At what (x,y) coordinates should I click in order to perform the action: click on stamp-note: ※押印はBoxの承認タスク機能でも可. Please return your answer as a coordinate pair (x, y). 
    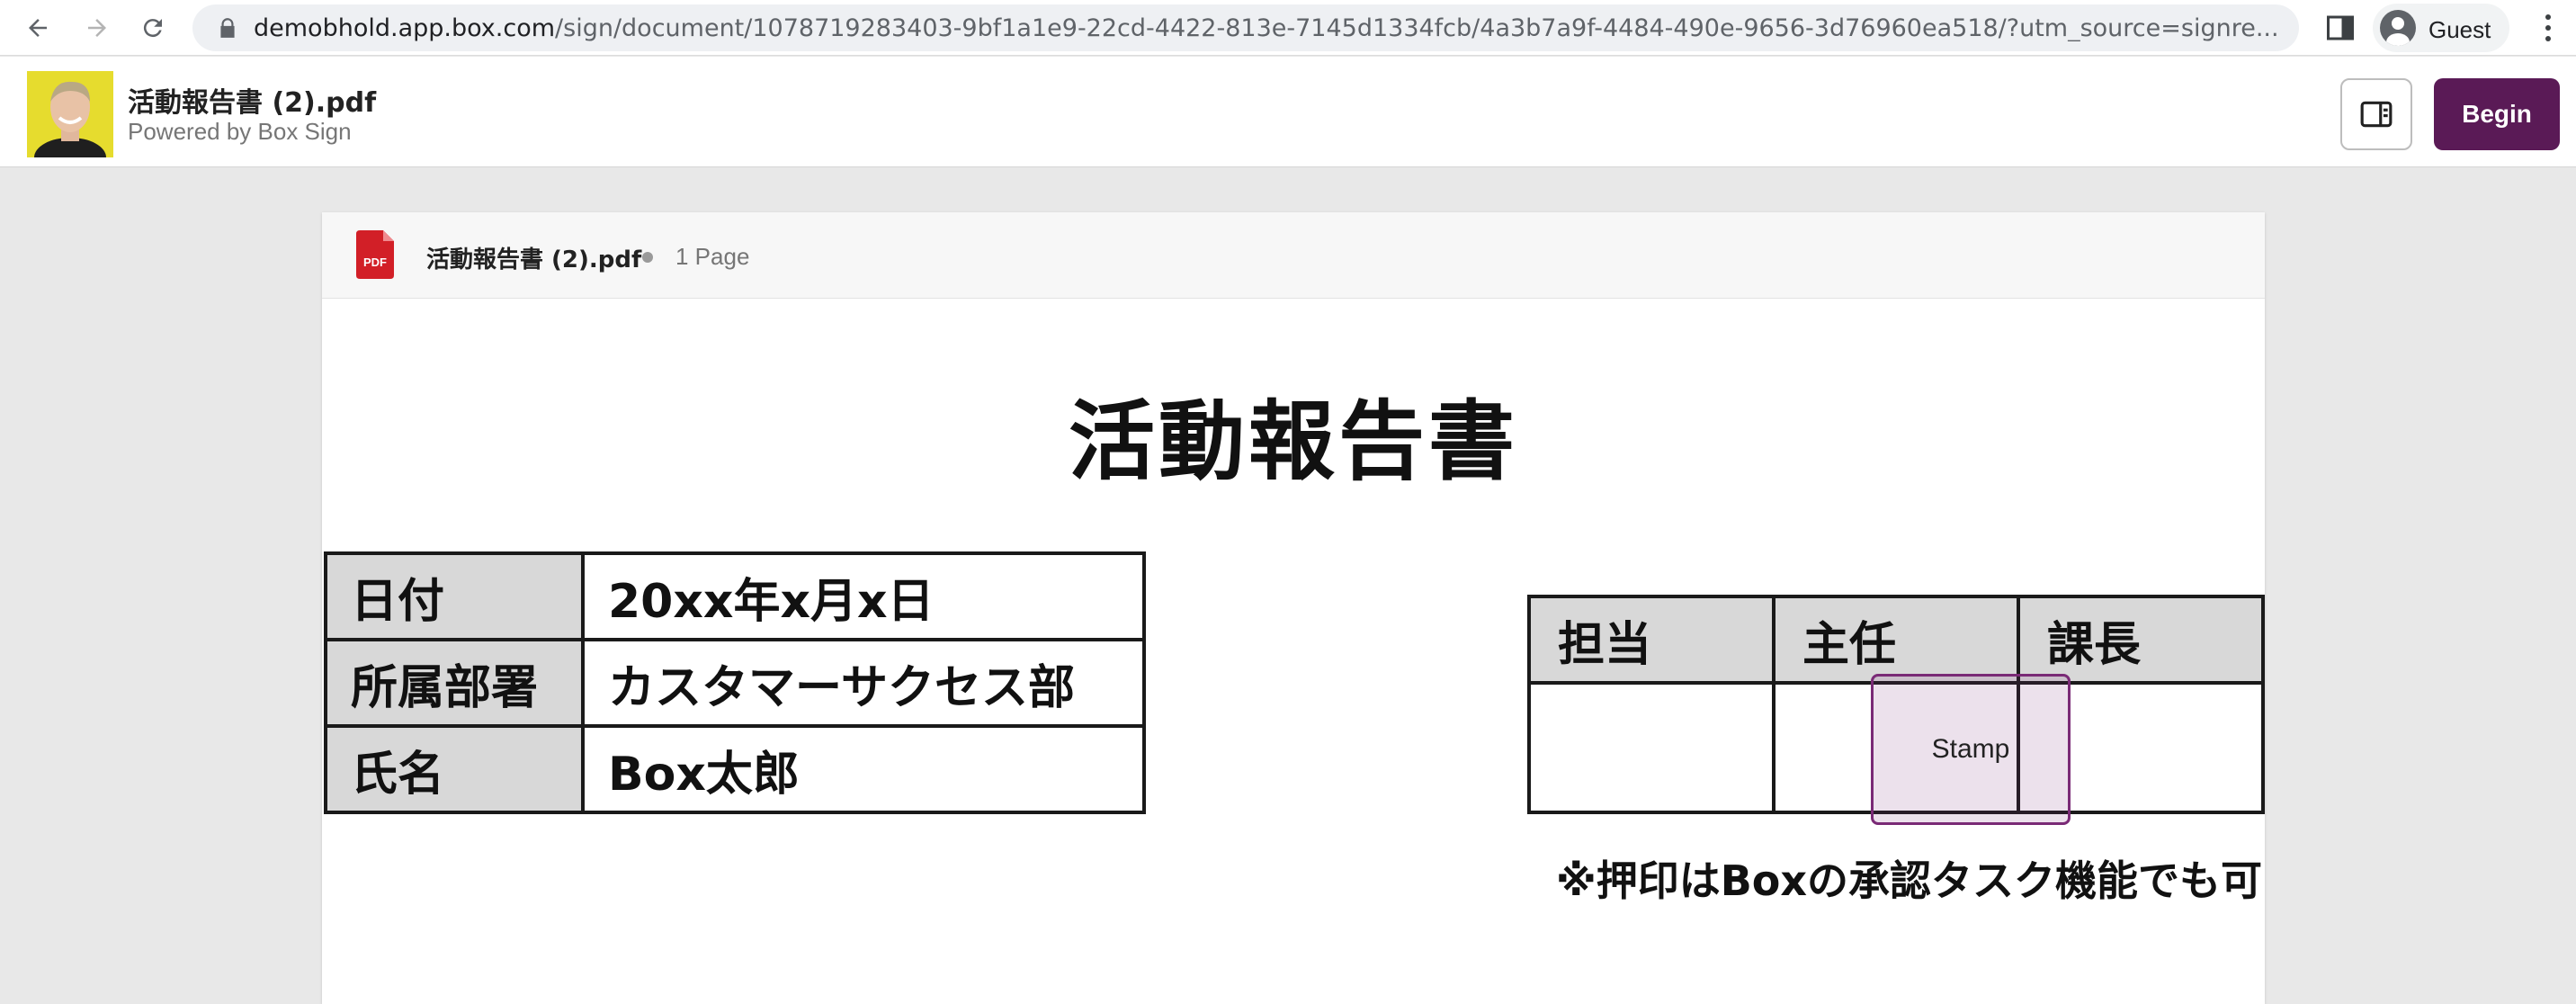
    Looking at the image, I should click on (1909, 880).